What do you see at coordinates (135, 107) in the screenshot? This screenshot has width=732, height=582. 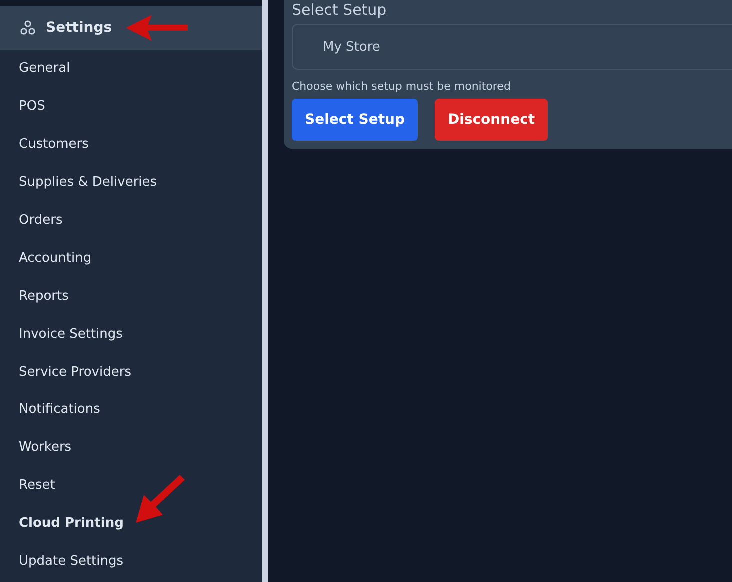 I see `sidebar-item: POS` at bounding box center [135, 107].